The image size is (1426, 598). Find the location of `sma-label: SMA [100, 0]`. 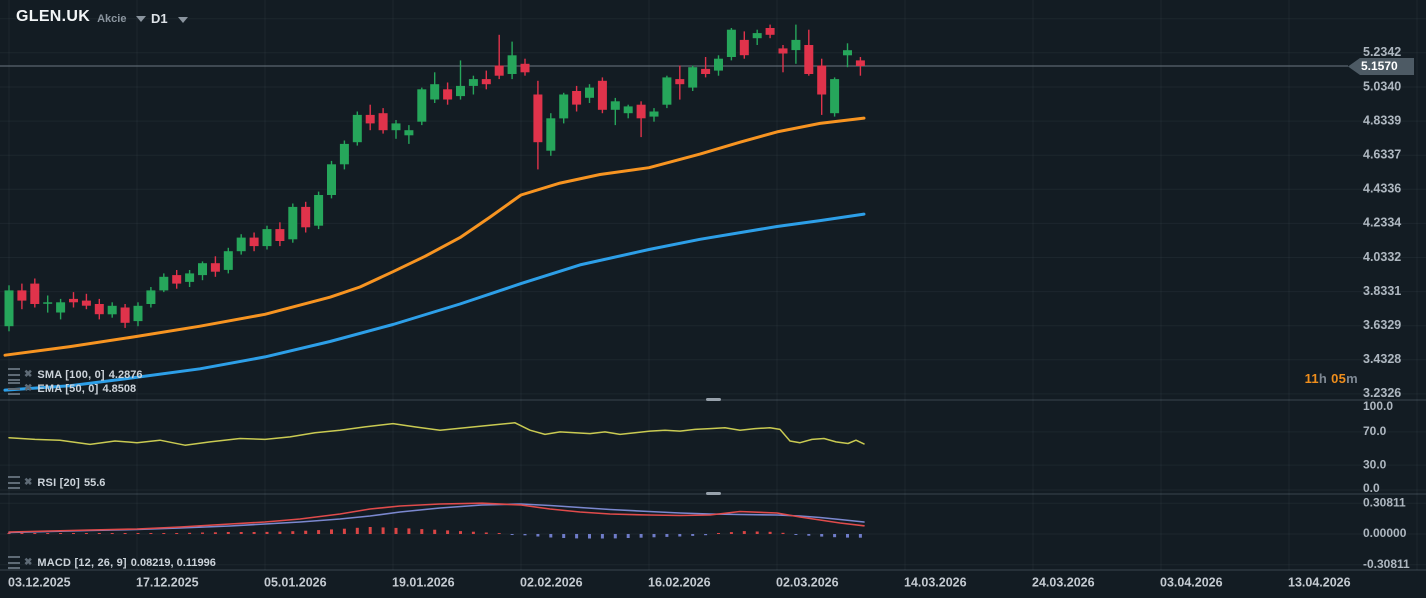

sma-label: SMA [100, 0] is located at coordinates (71, 374).